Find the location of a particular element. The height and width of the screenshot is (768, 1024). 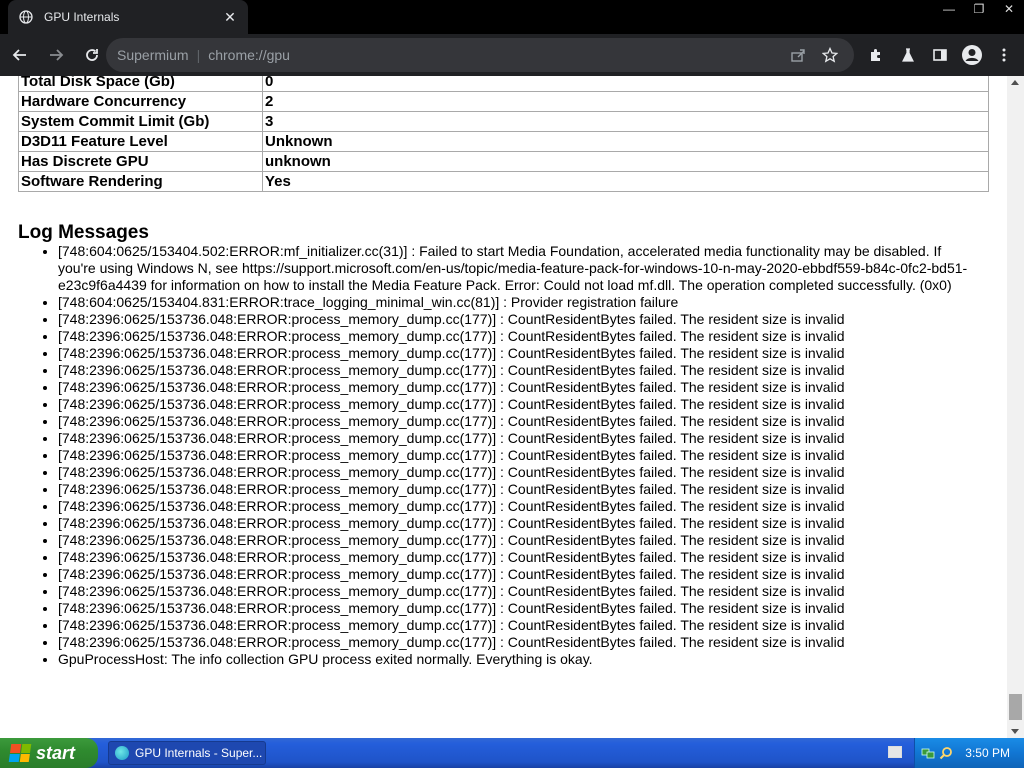

info-row: Hardware Concurrency 2 is located at coordinates (503, 101).